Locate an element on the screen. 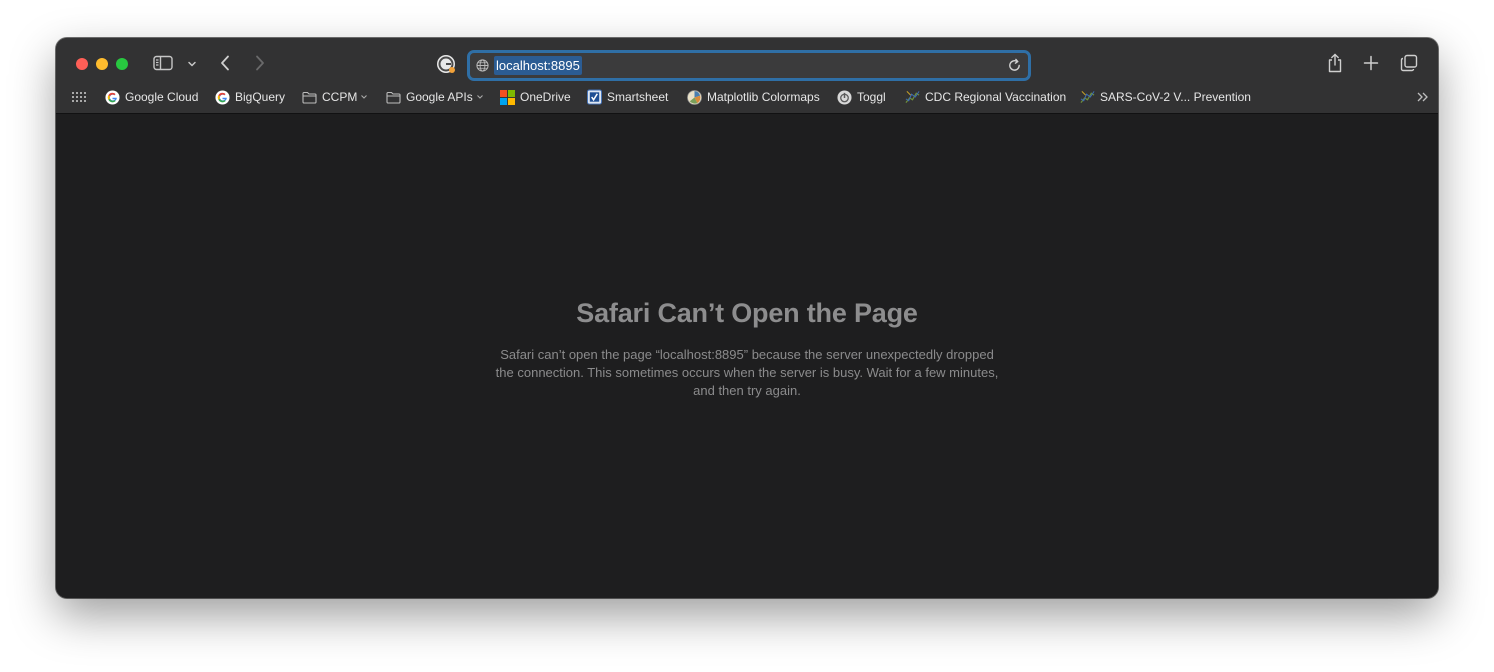 This screenshot has height=672, width=1494. new-tab-button is located at coordinates (1371, 63).